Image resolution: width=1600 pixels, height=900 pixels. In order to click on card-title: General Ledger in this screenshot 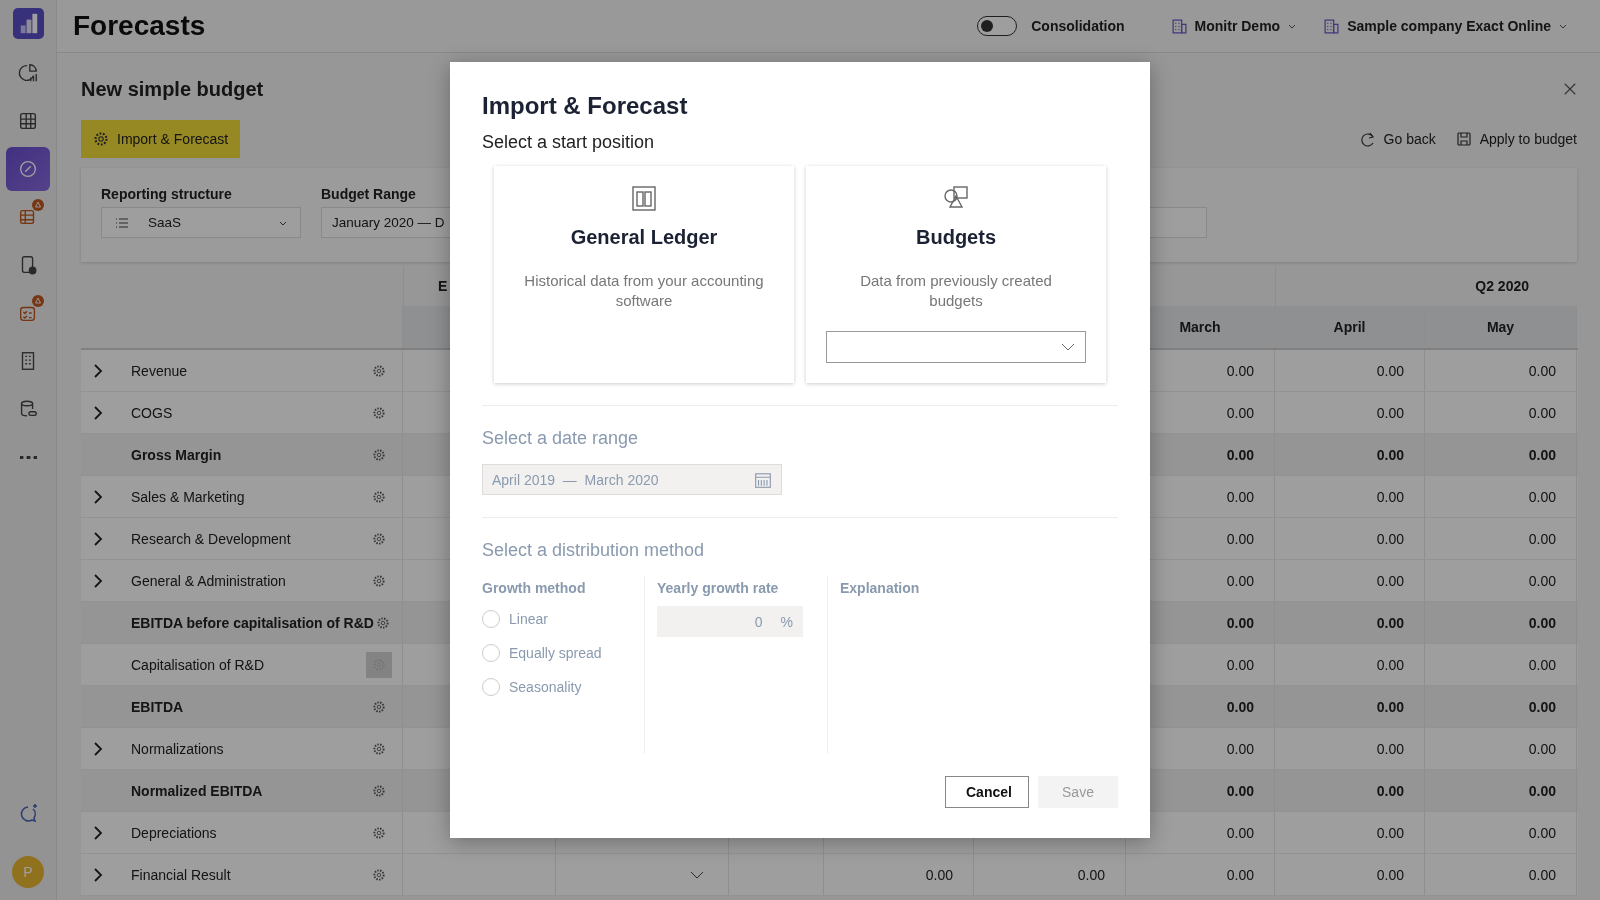, I will do `click(644, 237)`.